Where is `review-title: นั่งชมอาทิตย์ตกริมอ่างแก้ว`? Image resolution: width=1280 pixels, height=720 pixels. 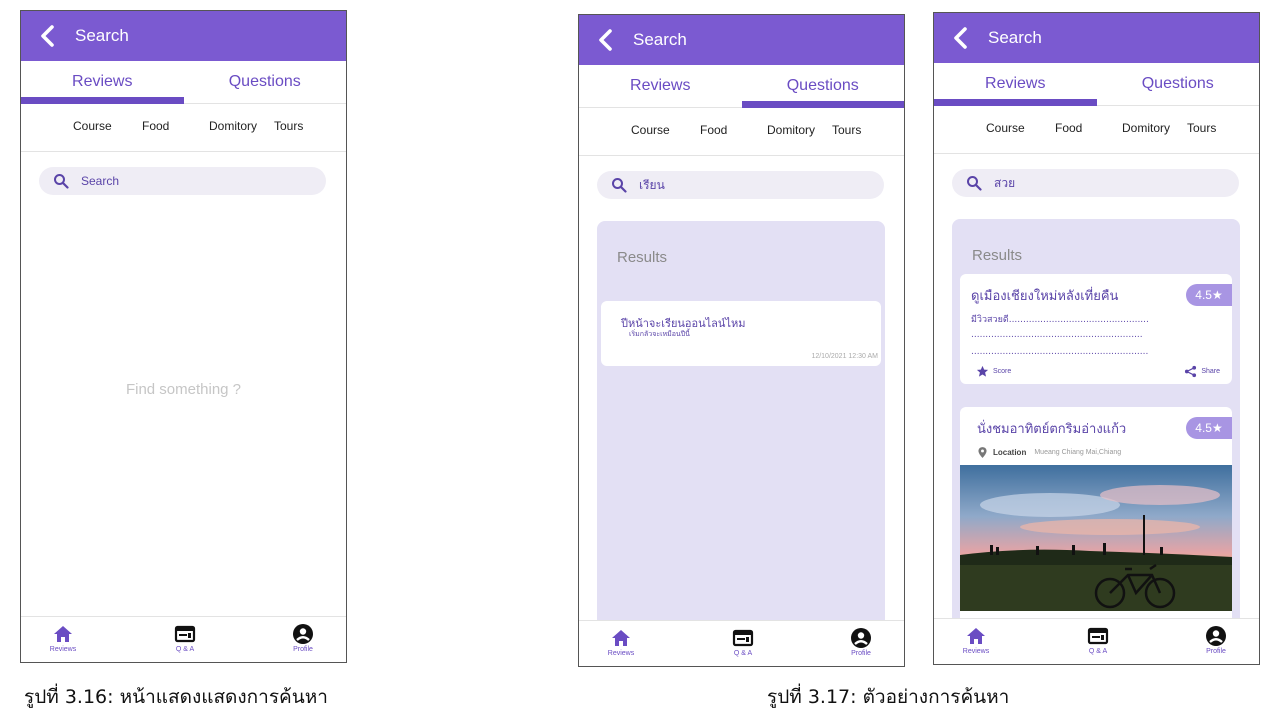
review-title: นั่งชมอาทิตย์ตกริมอ่างแก้ว is located at coordinates (1052, 429).